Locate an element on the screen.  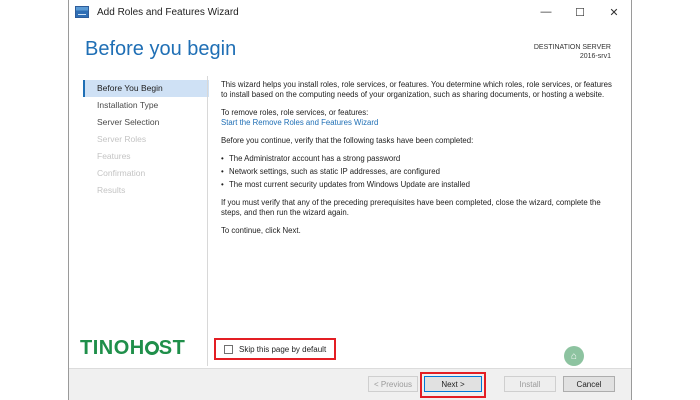
status-icon: ⌂ is located at coordinates (574, 356).